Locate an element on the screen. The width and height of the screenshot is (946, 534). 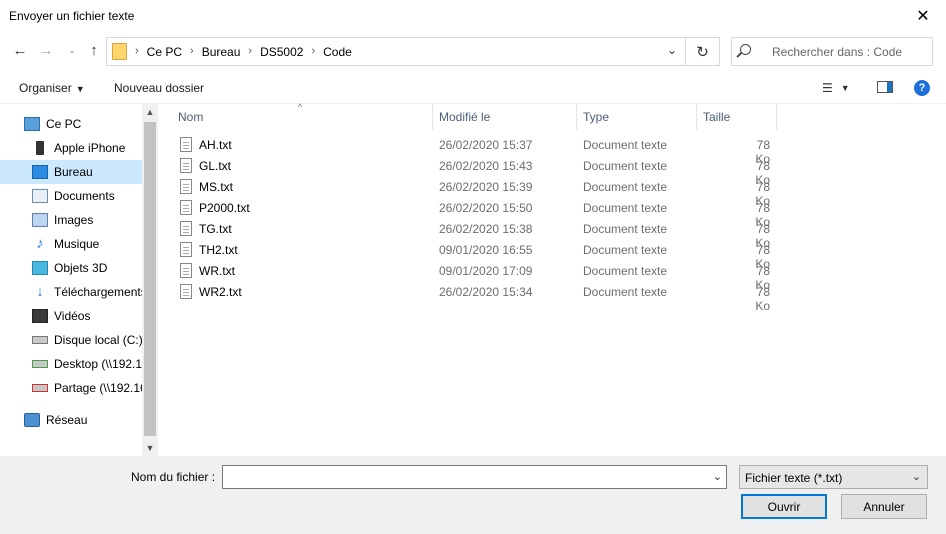
scroll-up-icon: ▲ is located at coordinates (150, 112).